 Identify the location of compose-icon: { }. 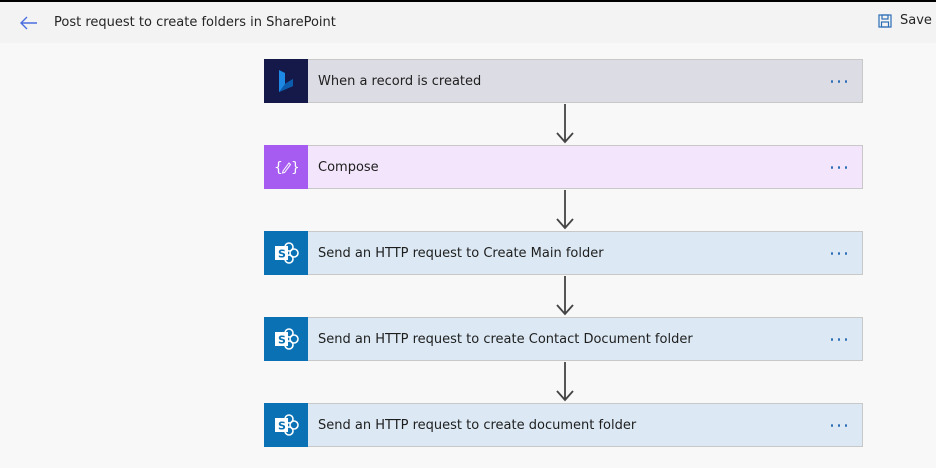
(286, 168).